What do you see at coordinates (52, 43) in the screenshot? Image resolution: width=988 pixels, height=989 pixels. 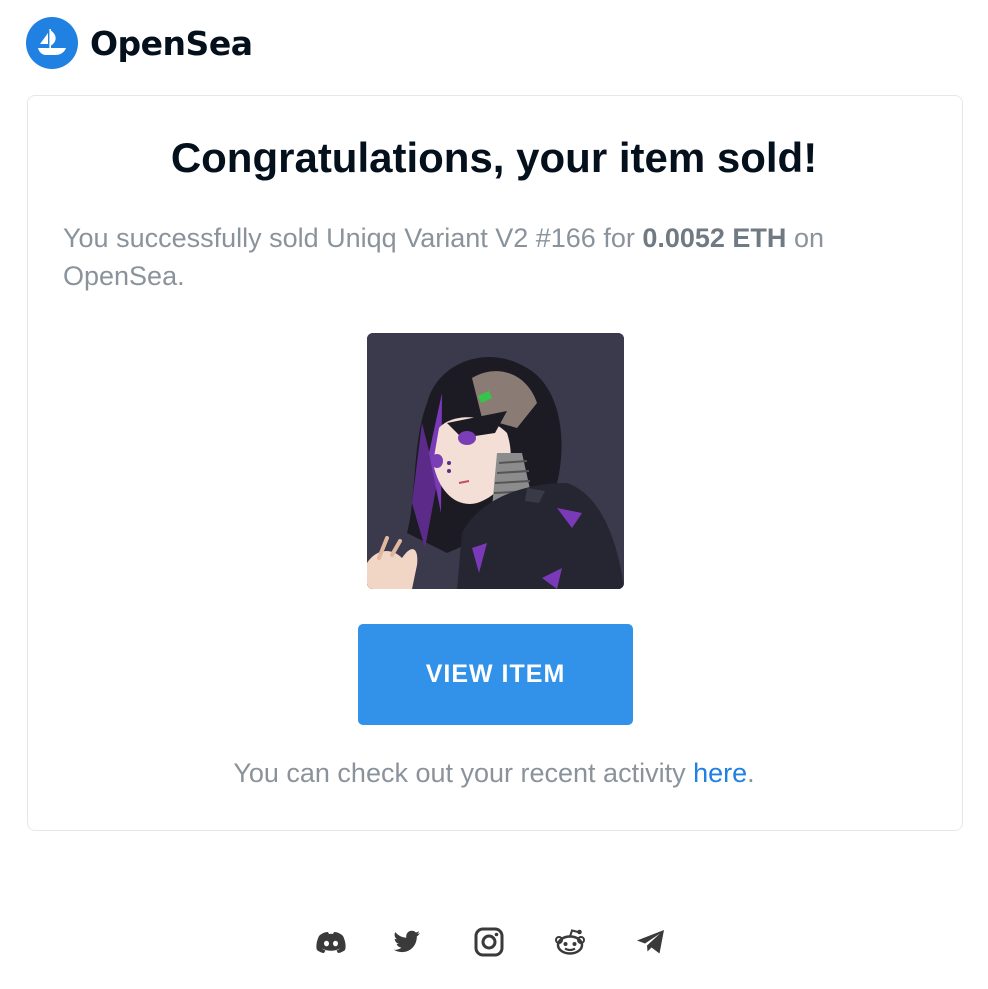 I see `opensea-logo-icon` at bounding box center [52, 43].